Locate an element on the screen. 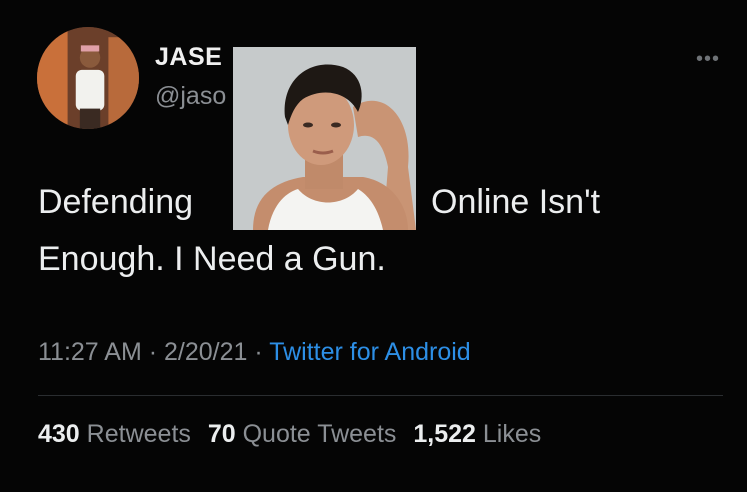 Image resolution: width=747 pixels, height=492 pixels. tweet-text-line1-start: Defending is located at coordinates (116, 202).